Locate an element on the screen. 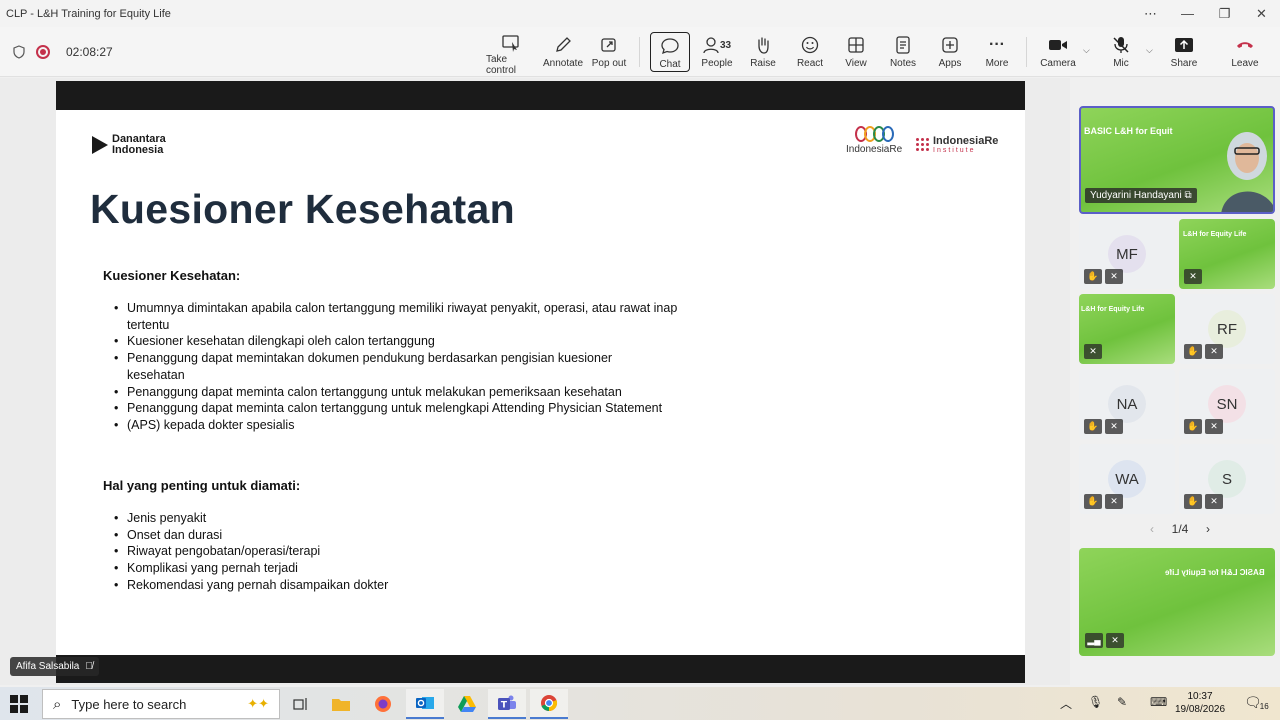  avatar: NA is located at coordinates (1127, 404).